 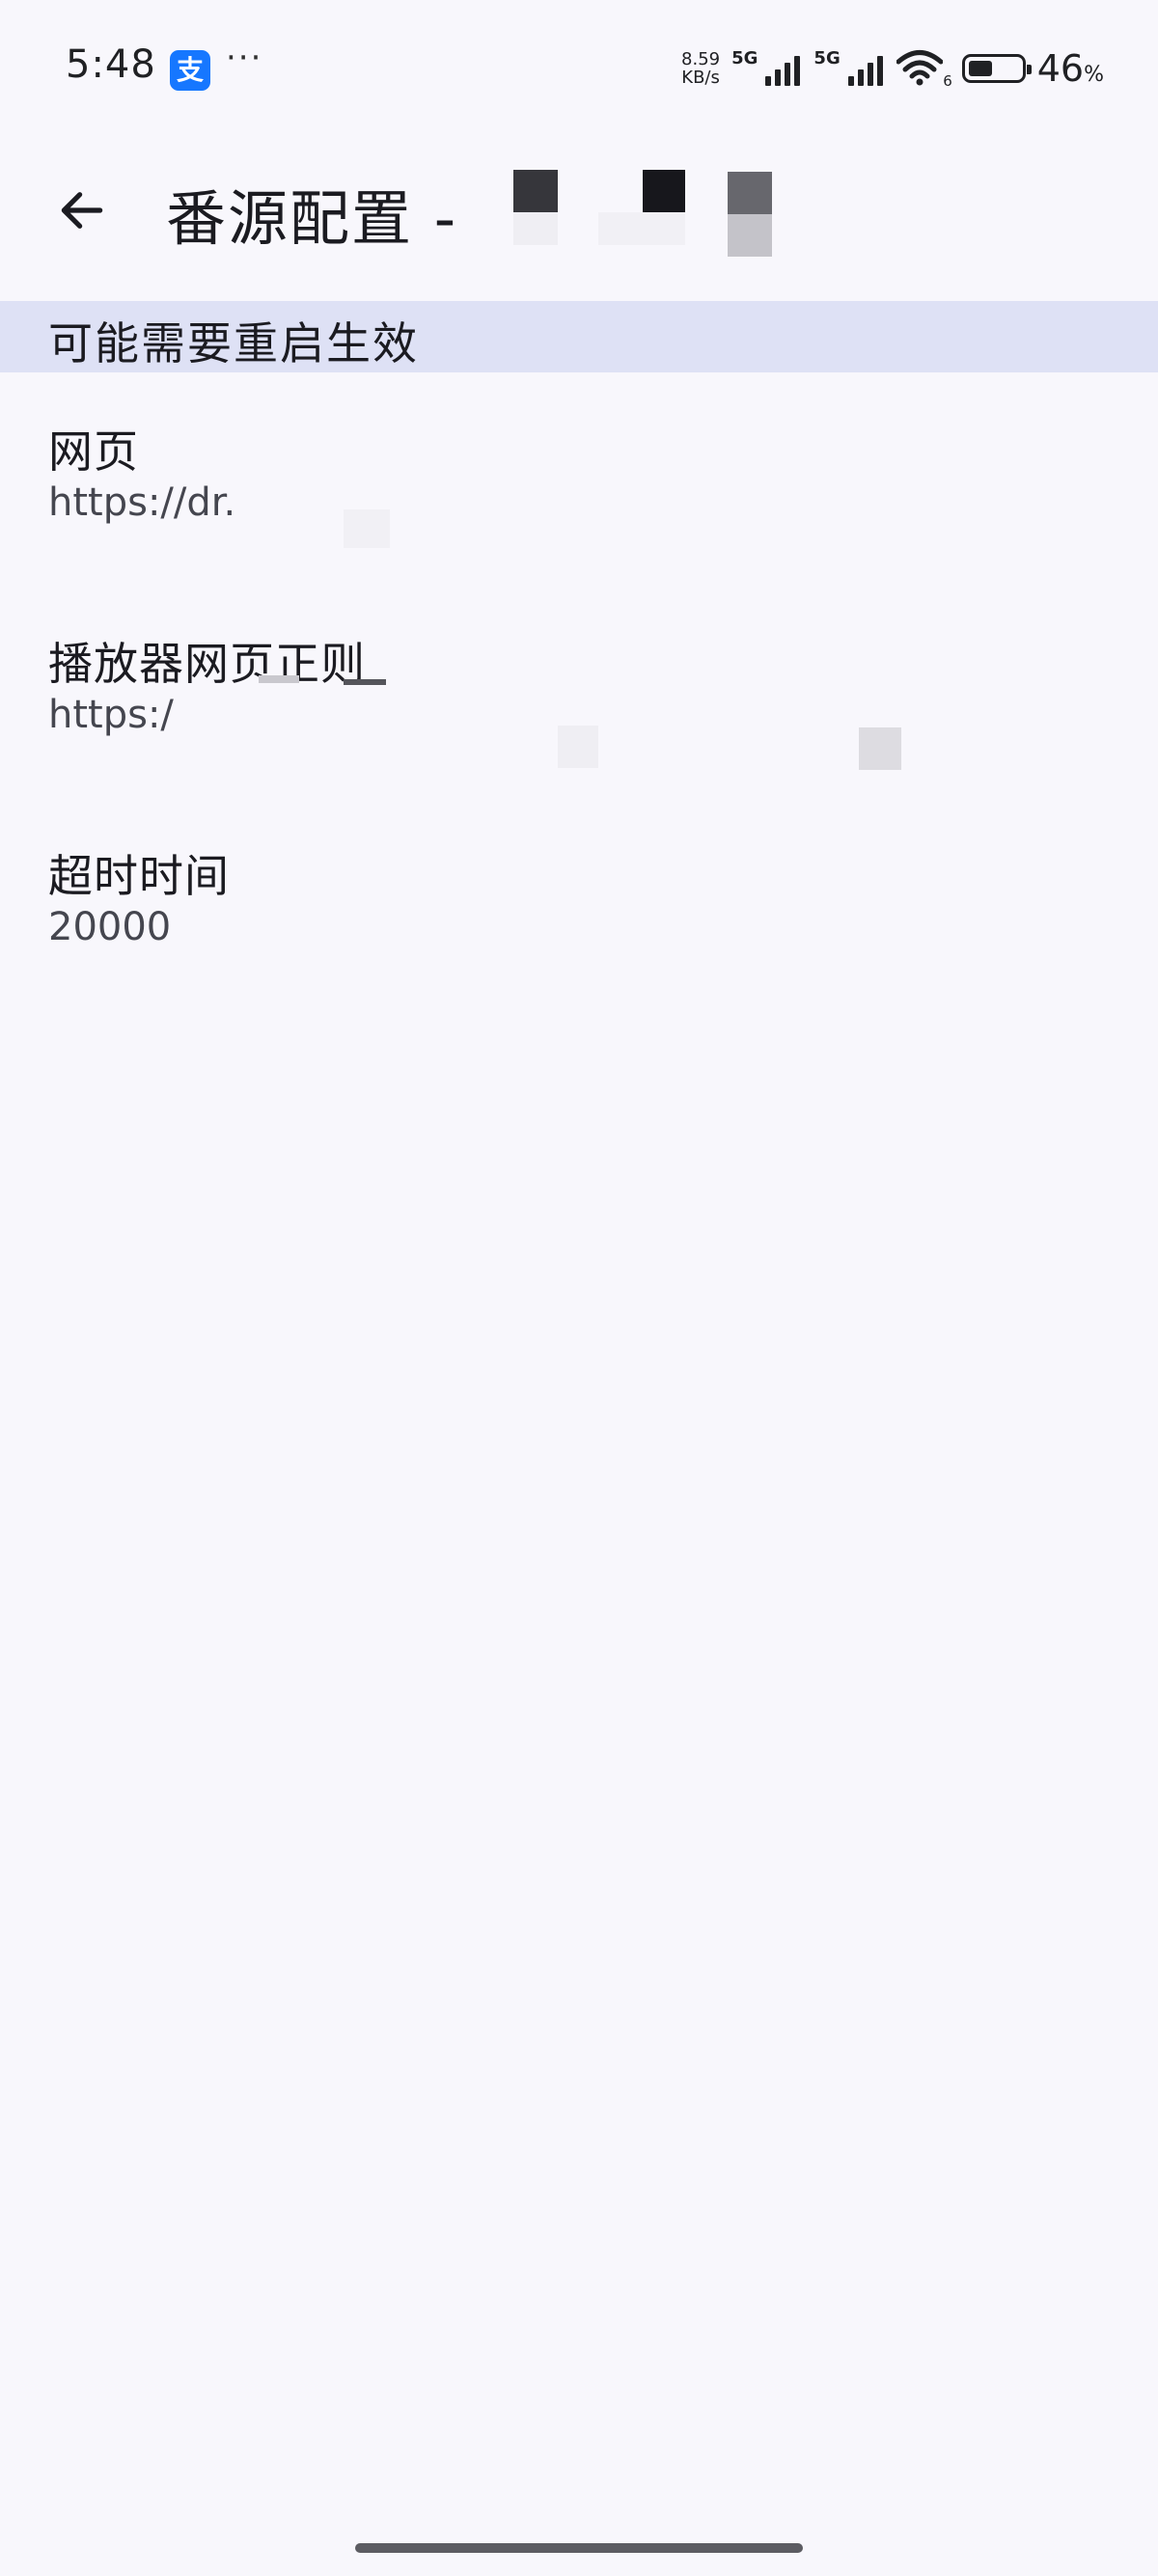 I want to click on battery-percent: 46%, so click(x=1070, y=68).